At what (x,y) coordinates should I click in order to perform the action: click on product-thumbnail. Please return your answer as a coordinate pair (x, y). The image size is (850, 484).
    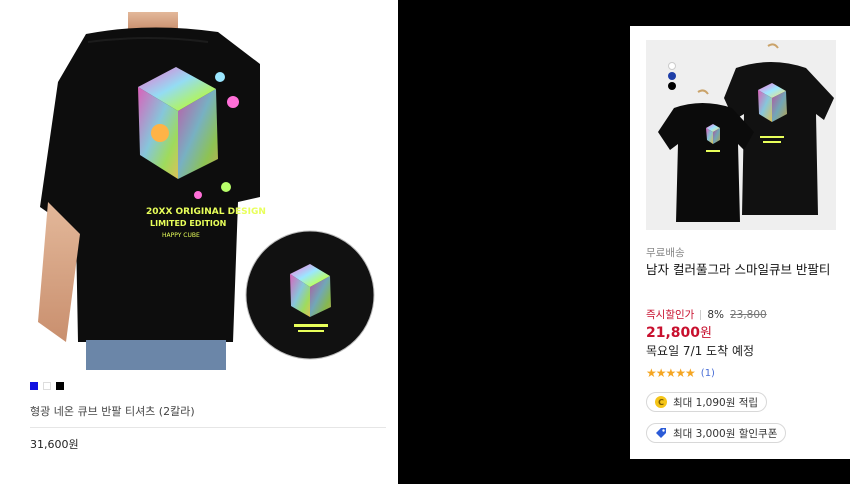
    Looking at the image, I should click on (741, 135).